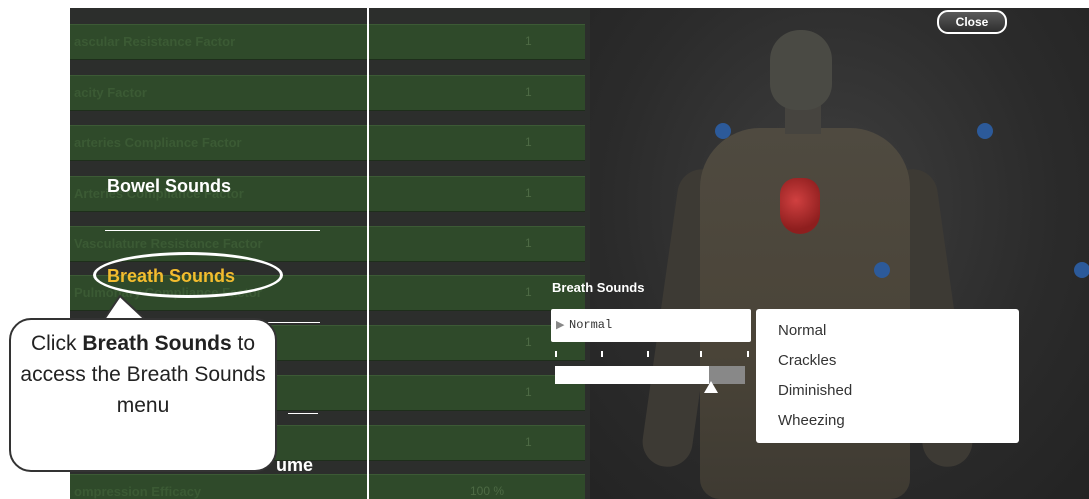 This screenshot has height=499, width=1089. What do you see at coordinates (327, 486) in the screenshot?
I see `param-row-compression-efficacy: ompression Efficacy 100 %` at bounding box center [327, 486].